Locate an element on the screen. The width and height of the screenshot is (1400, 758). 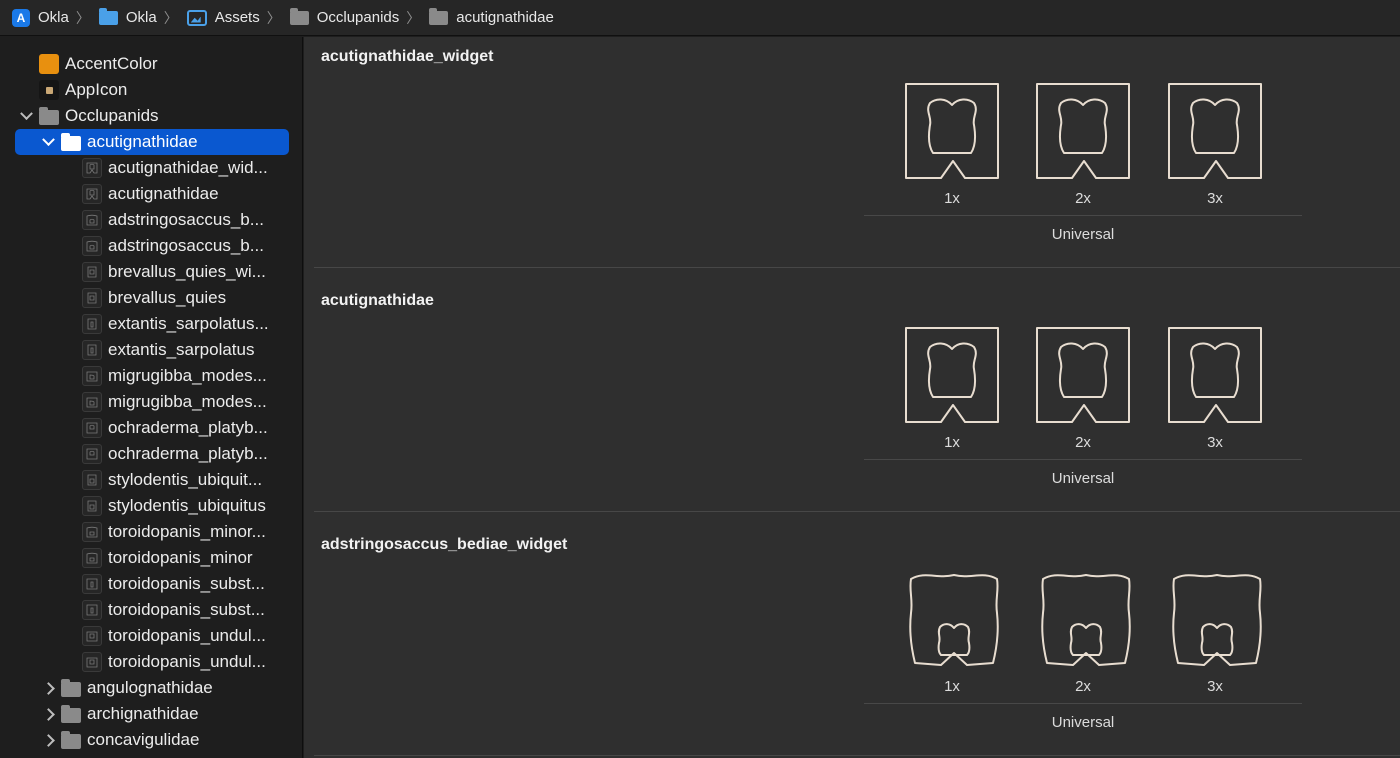
breadcrumb-item-occlupanids: Occlupanids is located at coordinates (344, 18).